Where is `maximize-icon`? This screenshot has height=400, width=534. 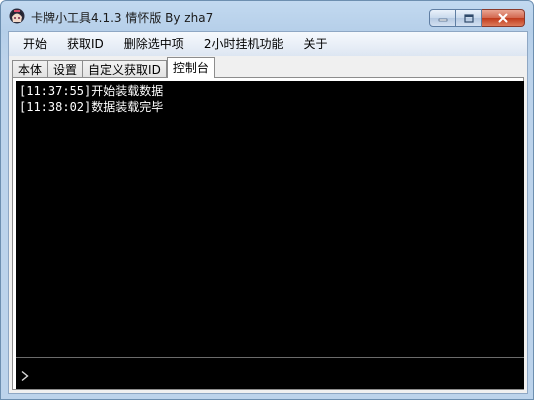 maximize-icon is located at coordinates (468, 18).